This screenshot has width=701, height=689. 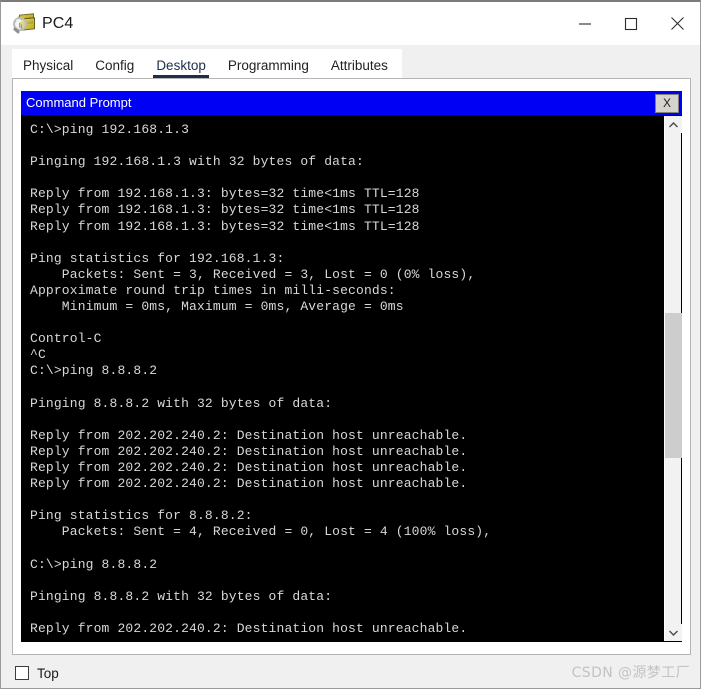 I want to click on command-prompt-titlebar: Command Prompt X, so click(x=351, y=103).